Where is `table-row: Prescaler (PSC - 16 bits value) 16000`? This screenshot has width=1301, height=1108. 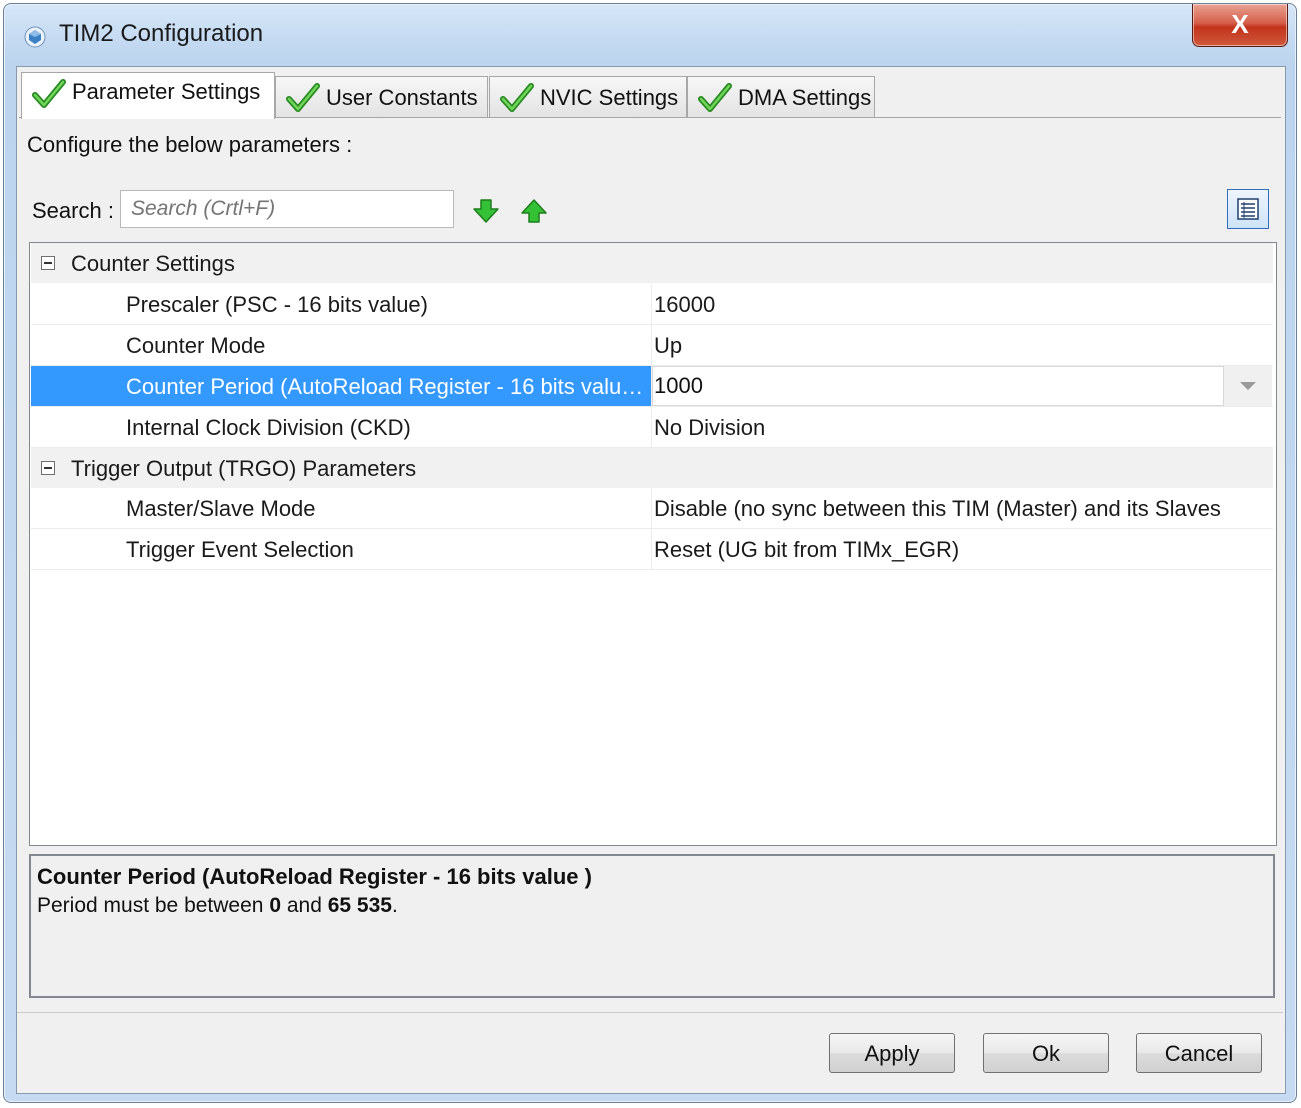 table-row: Prescaler (PSC - 16 bits value) 16000 is located at coordinates (652, 304).